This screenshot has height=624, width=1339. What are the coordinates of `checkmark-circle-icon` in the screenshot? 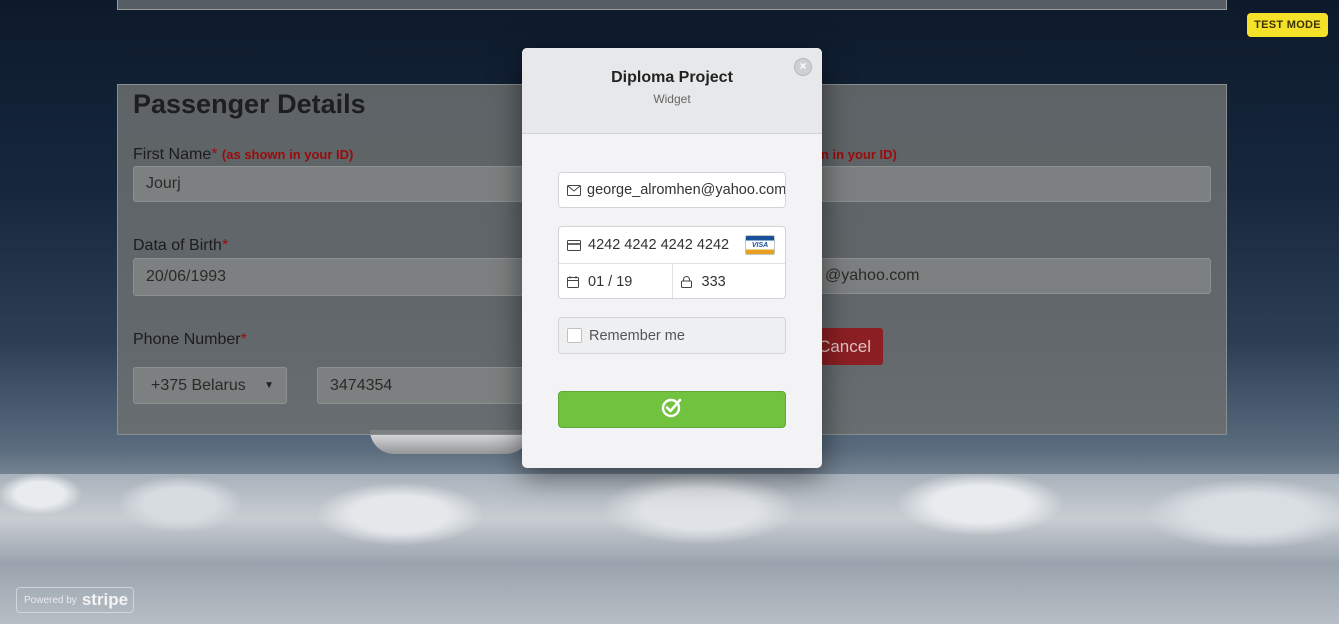 It's located at (672, 409).